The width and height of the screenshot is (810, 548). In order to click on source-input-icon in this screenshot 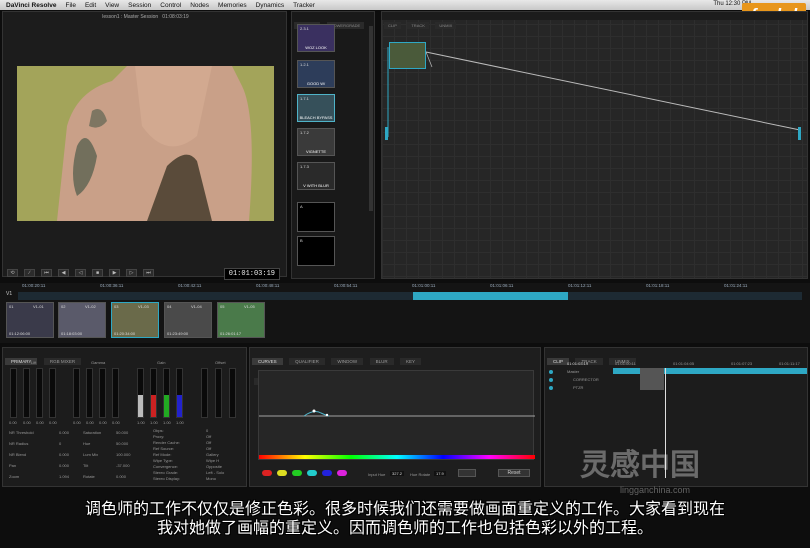, I will do `click(386, 133)`.